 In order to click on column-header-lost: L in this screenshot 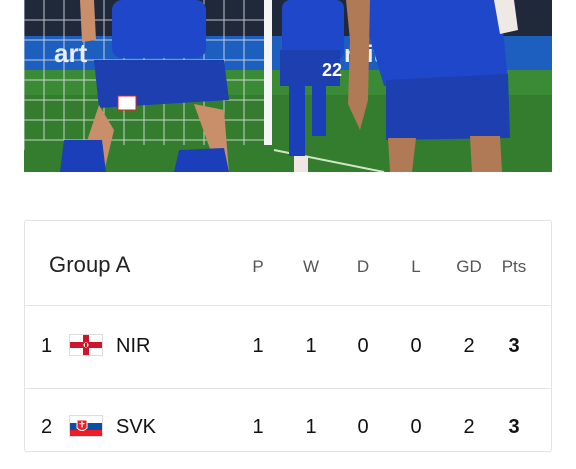, I will do `click(416, 266)`.